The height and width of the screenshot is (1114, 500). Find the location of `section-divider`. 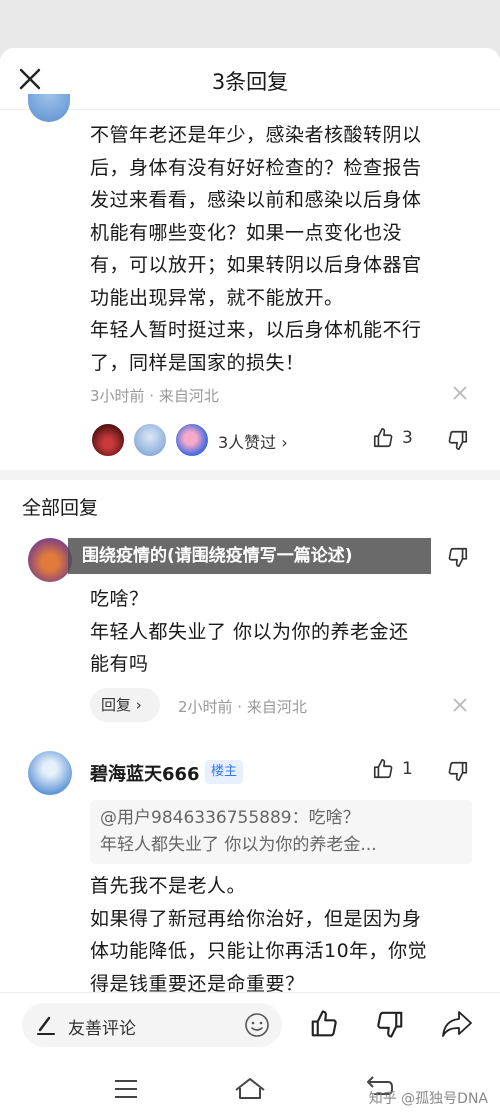

section-divider is located at coordinates (250, 475).